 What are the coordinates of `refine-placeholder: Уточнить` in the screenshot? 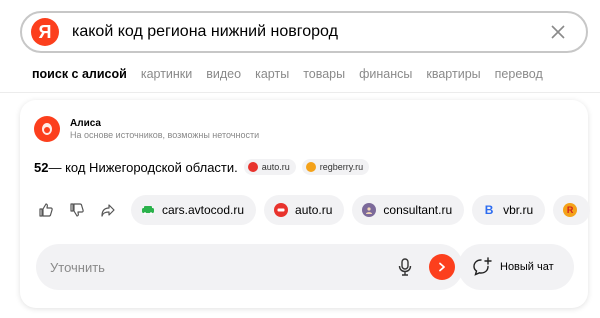 It's located at (77, 267).